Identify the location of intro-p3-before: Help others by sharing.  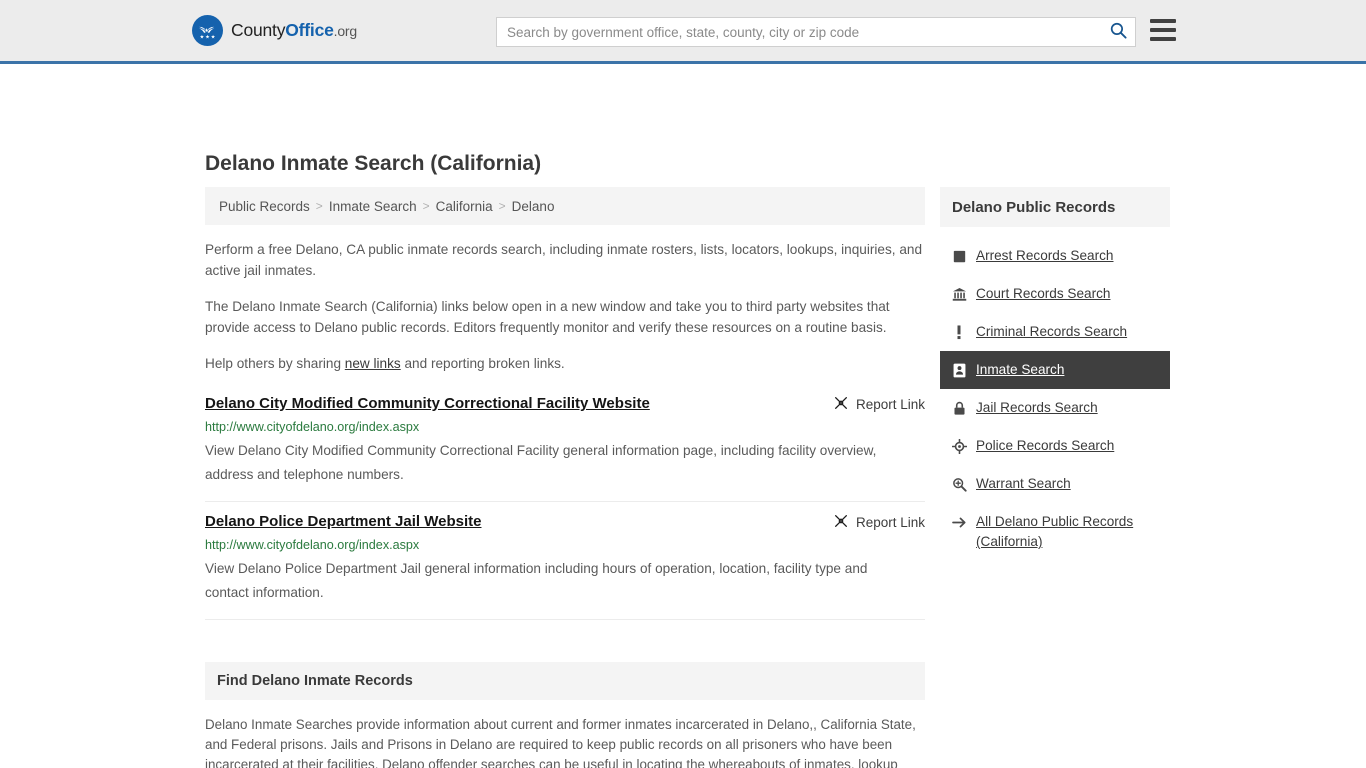
(275, 363).